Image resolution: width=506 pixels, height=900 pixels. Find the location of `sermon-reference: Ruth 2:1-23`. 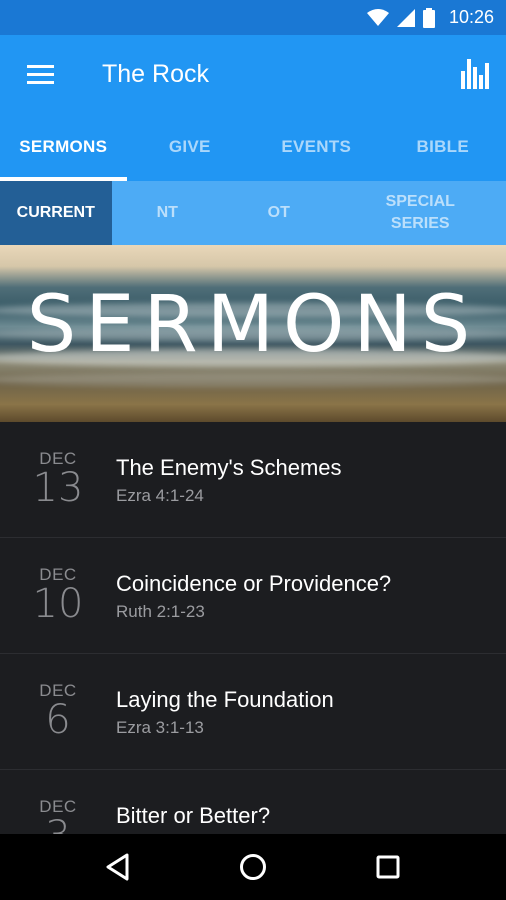

sermon-reference: Ruth 2:1-23 is located at coordinates (160, 611).